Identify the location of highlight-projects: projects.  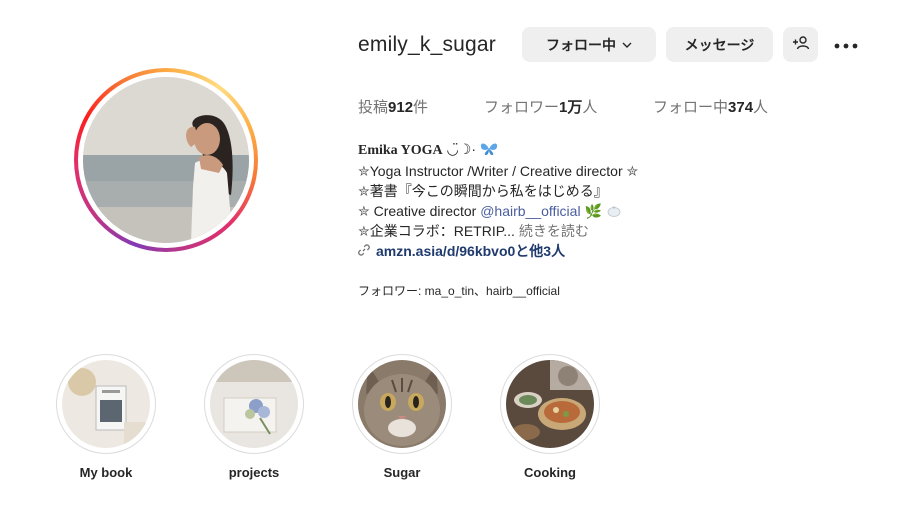
(254, 417).